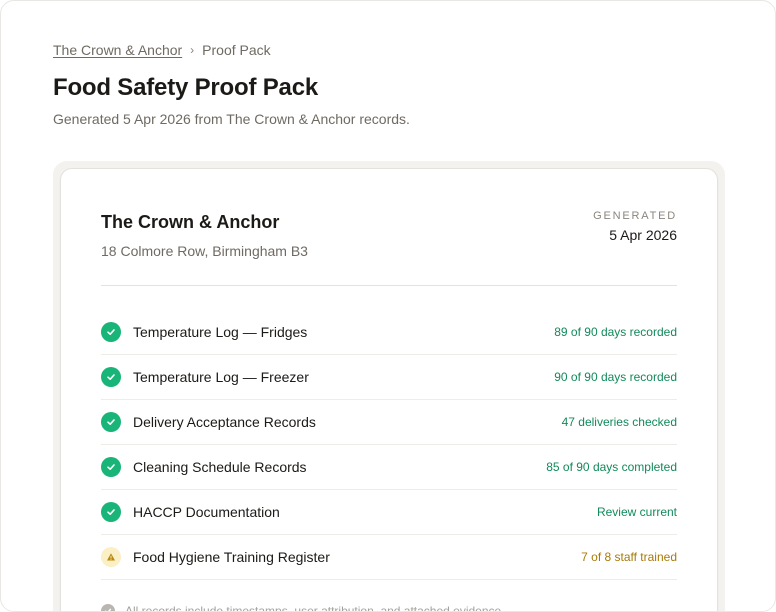 The width and height of the screenshot is (776, 612). What do you see at coordinates (224, 422) in the screenshot?
I see `record-label: Delivery Acceptance Records` at bounding box center [224, 422].